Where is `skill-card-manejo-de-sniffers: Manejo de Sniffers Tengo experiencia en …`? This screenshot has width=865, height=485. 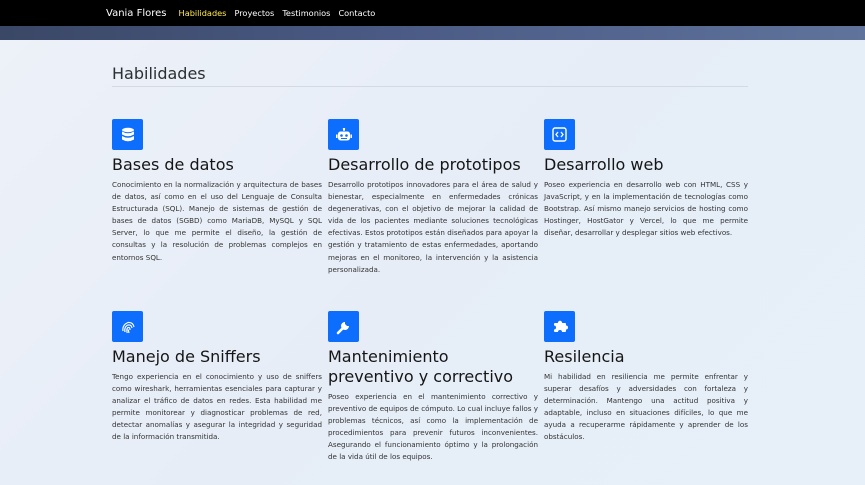
skill-card-manejo-de-sniffers: Manejo de Sniffers Tengo experiencia en … is located at coordinates (217, 377).